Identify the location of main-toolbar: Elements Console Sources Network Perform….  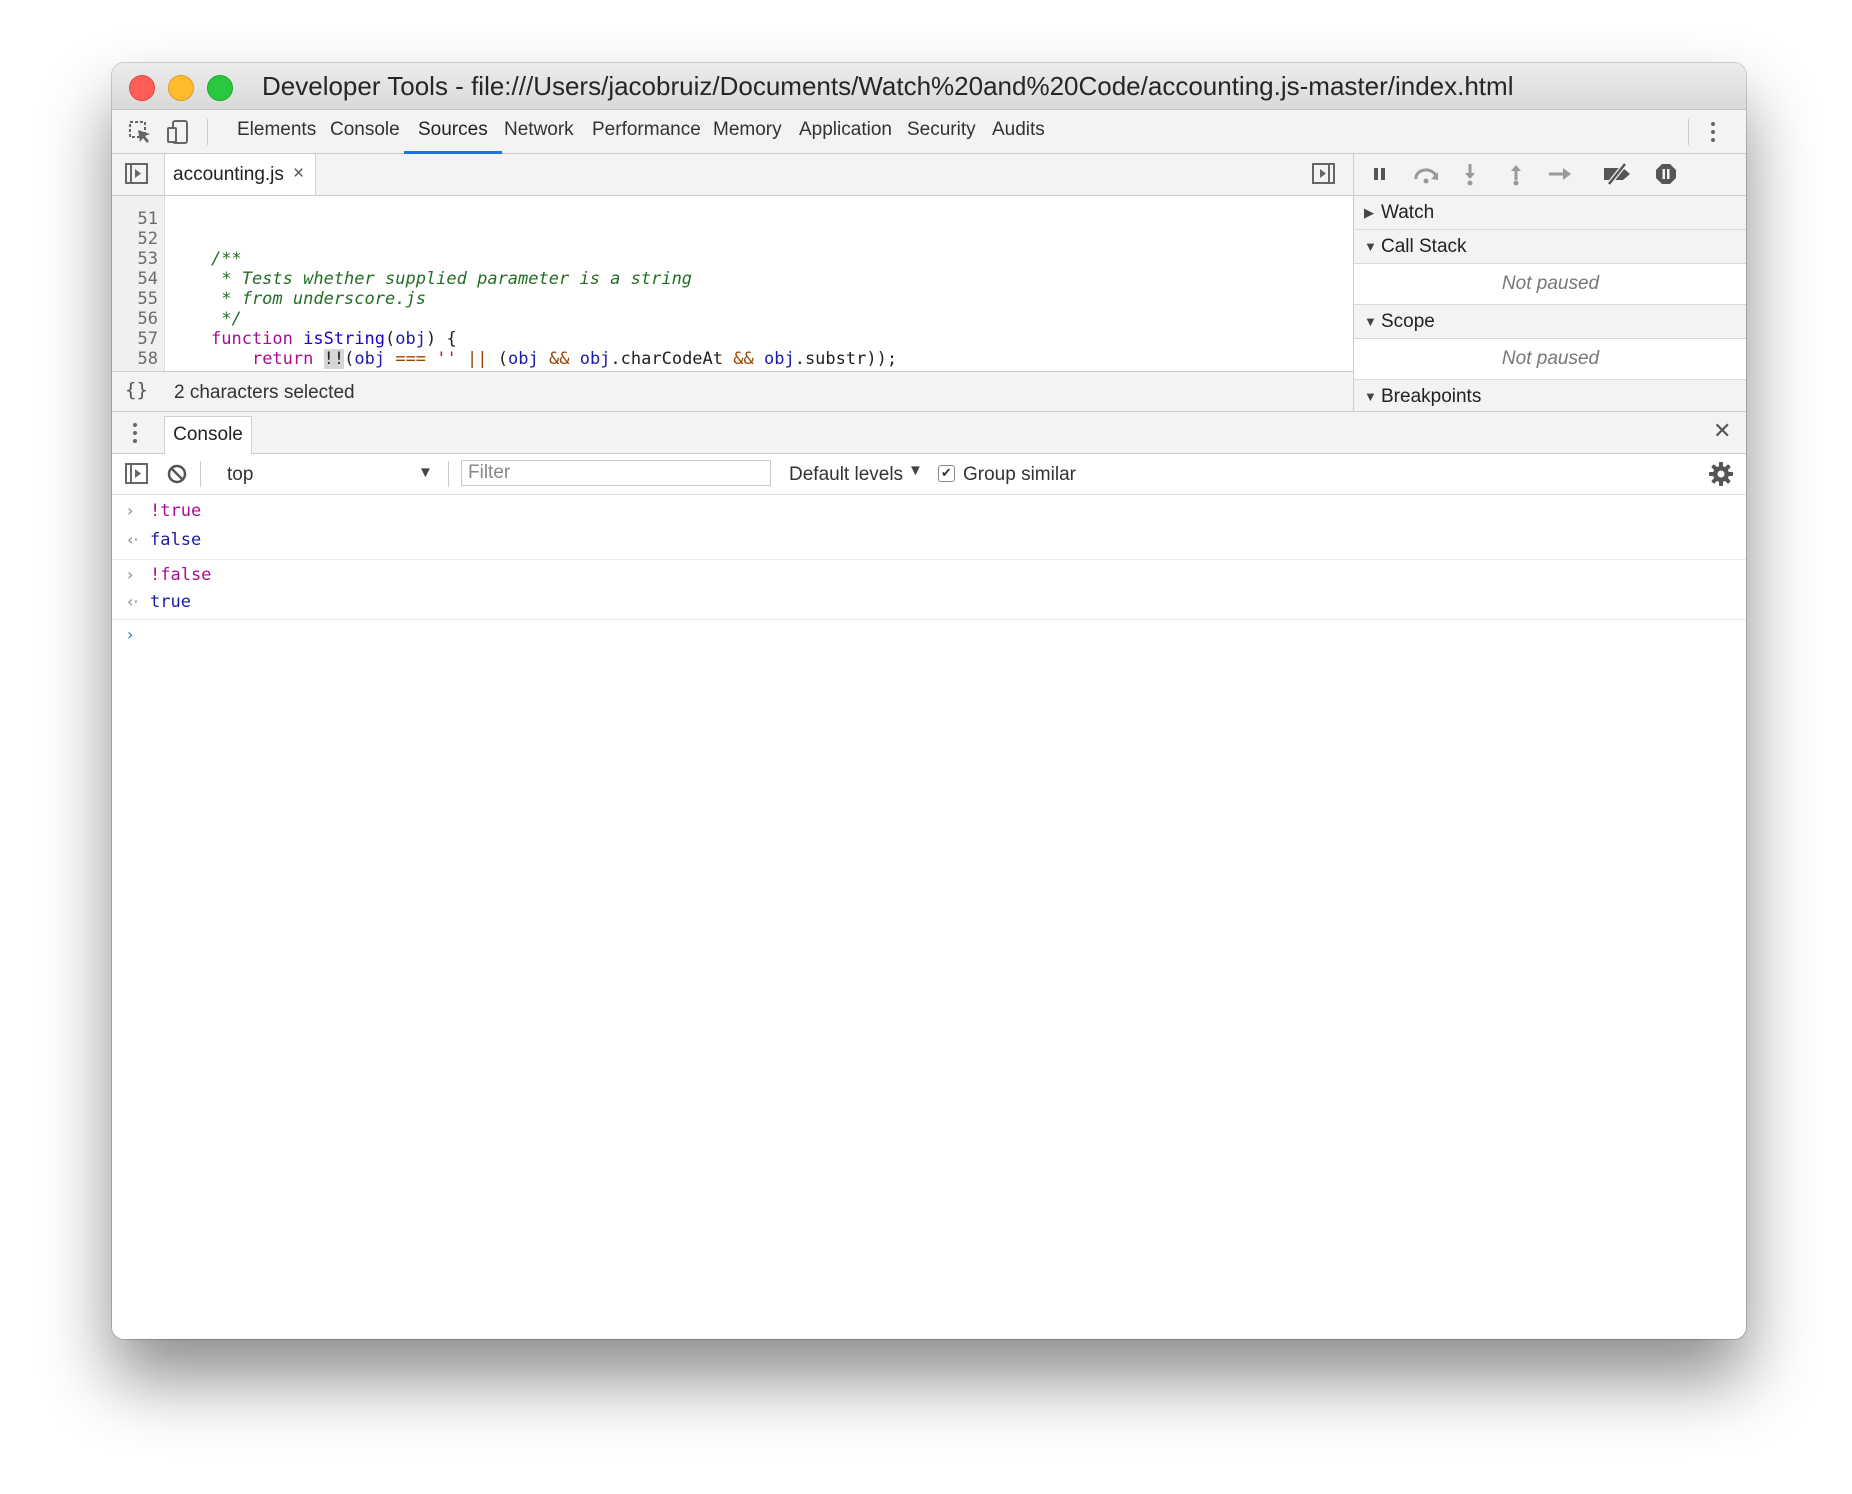
(929, 132).